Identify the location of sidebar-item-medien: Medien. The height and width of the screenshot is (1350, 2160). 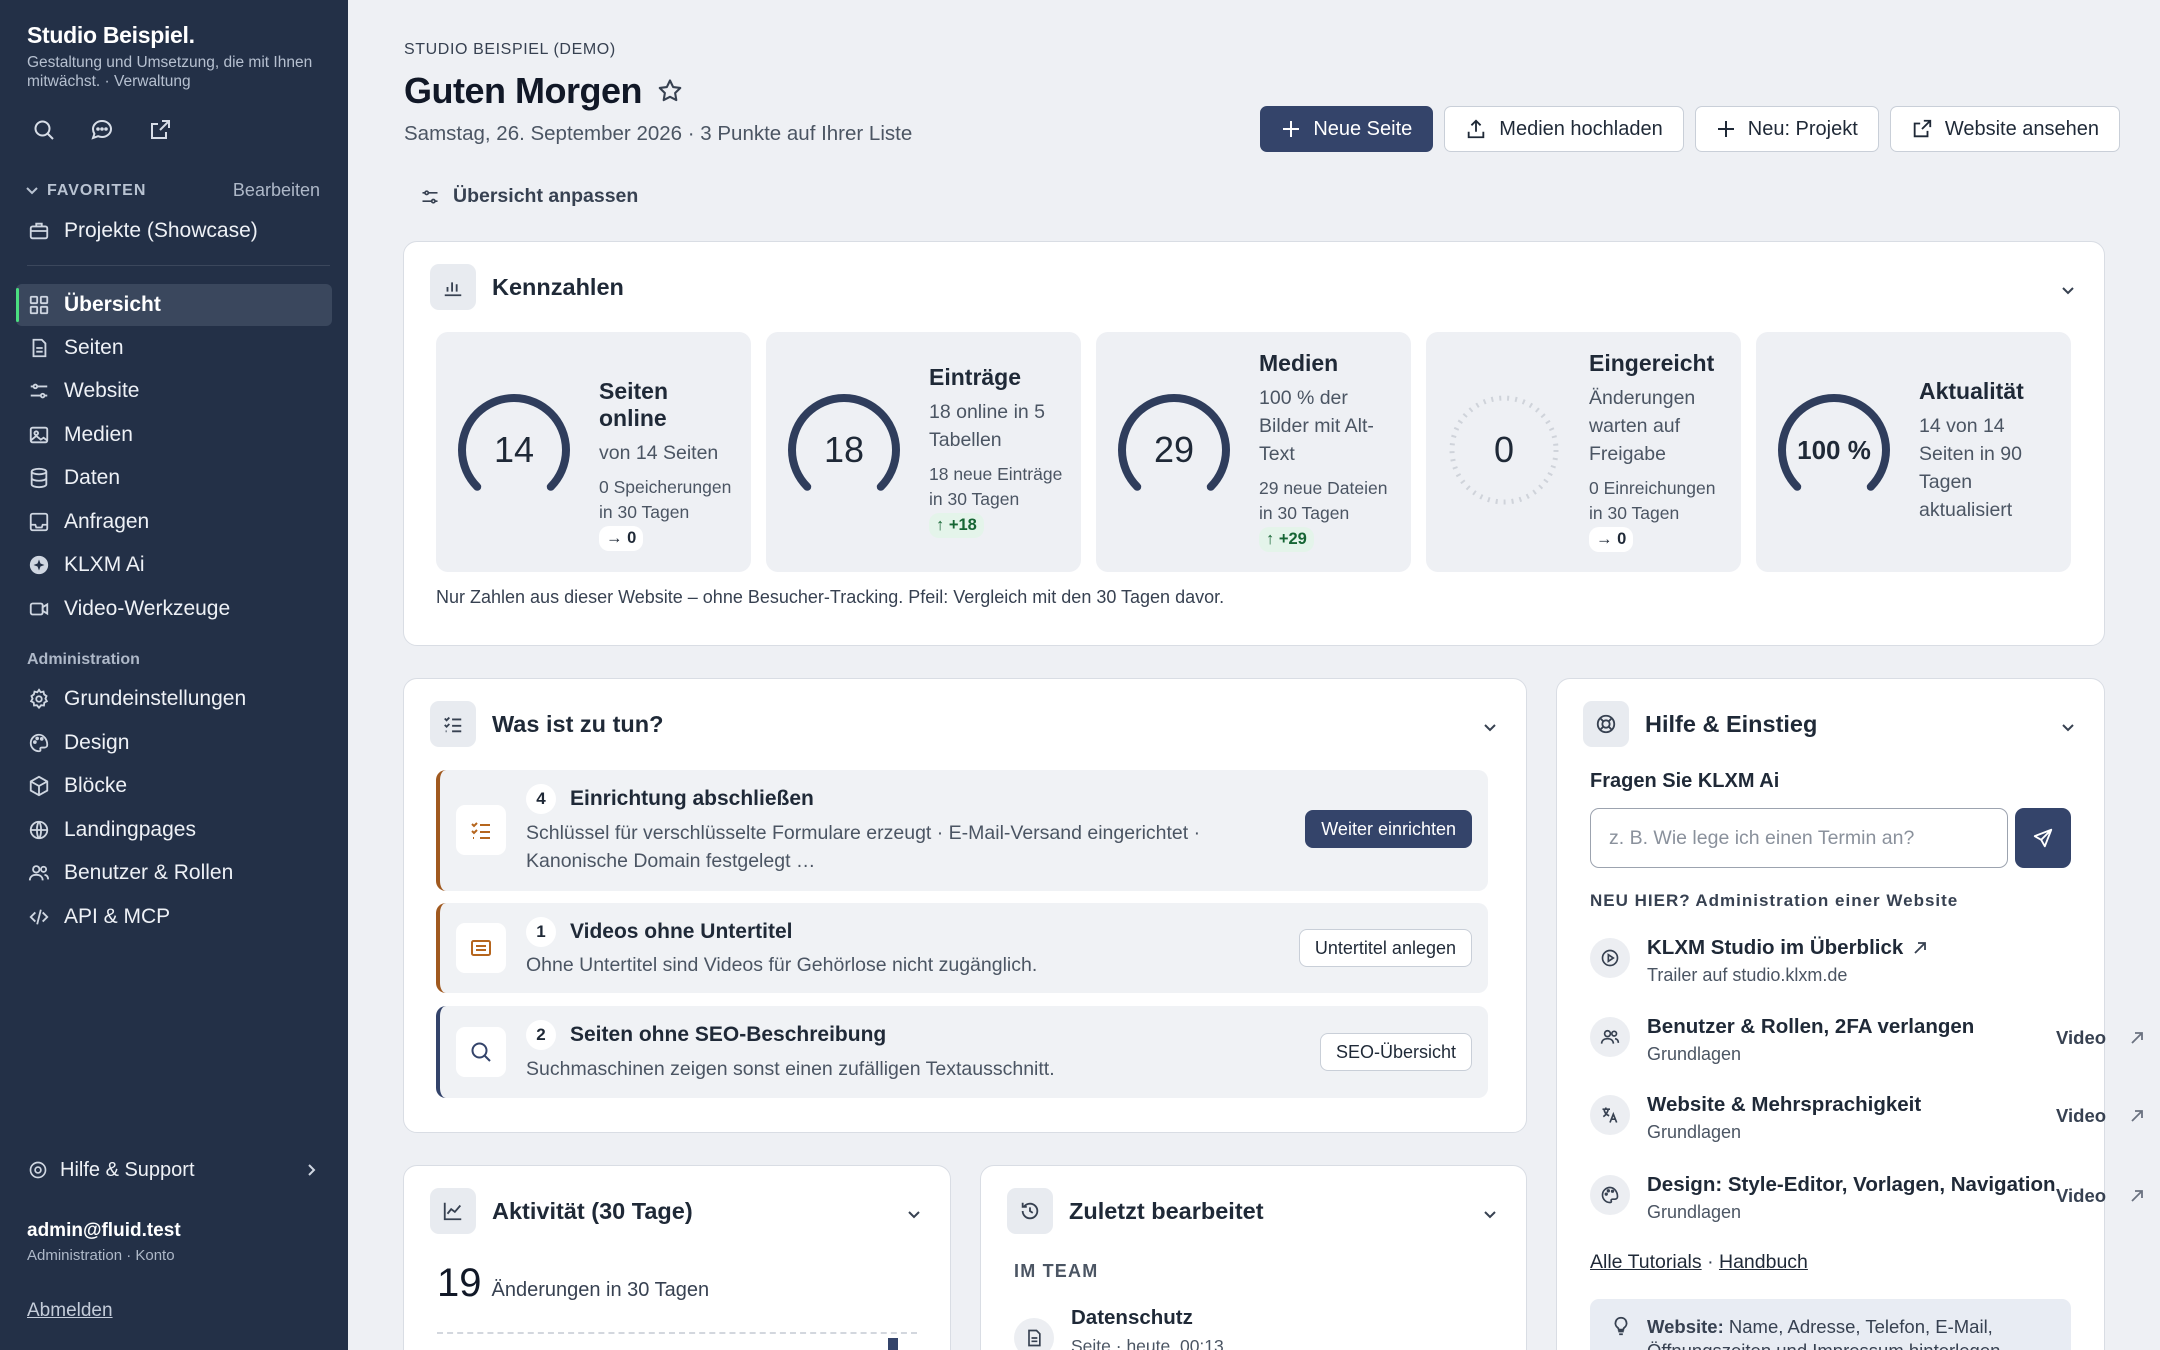
(174, 435).